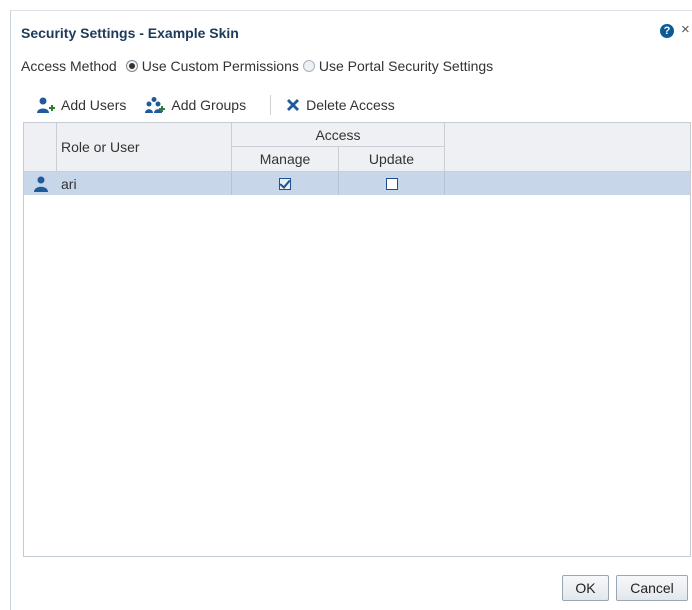  I want to click on radio-custom-permissions-label: Use Custom Permissions, so click(220, 66).